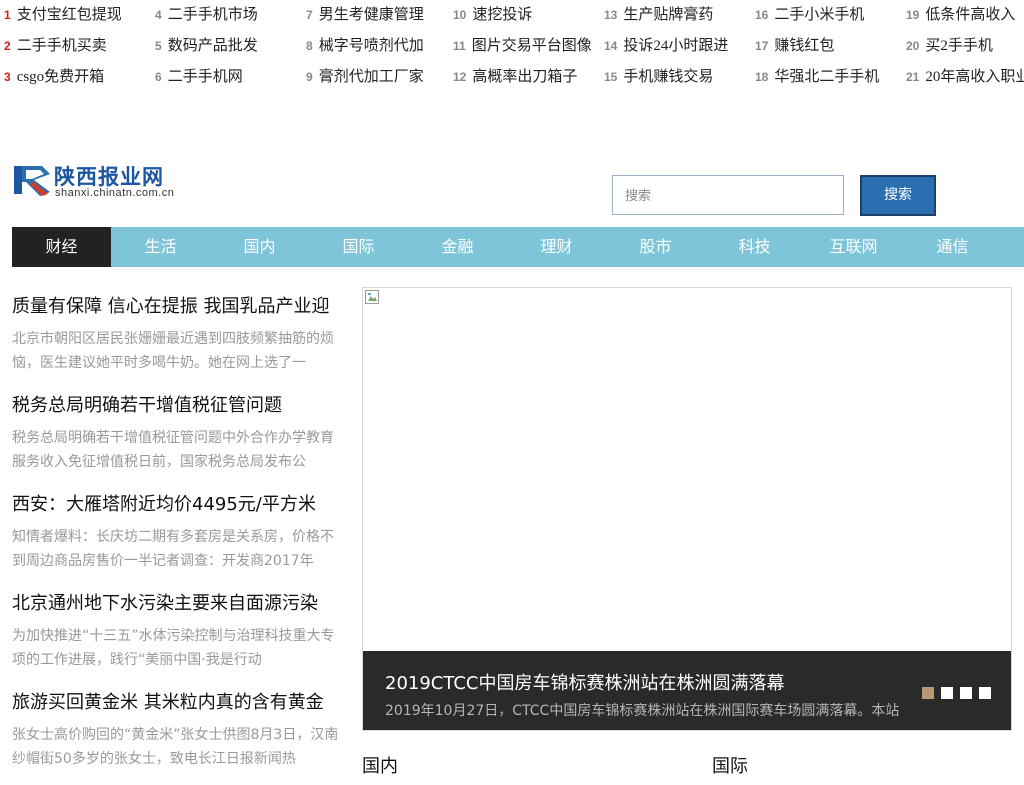  I want to click on slider-title: 2019CTCC中国房车锦标赛株洲站在株洲圆满落幕, so click(584, 682).